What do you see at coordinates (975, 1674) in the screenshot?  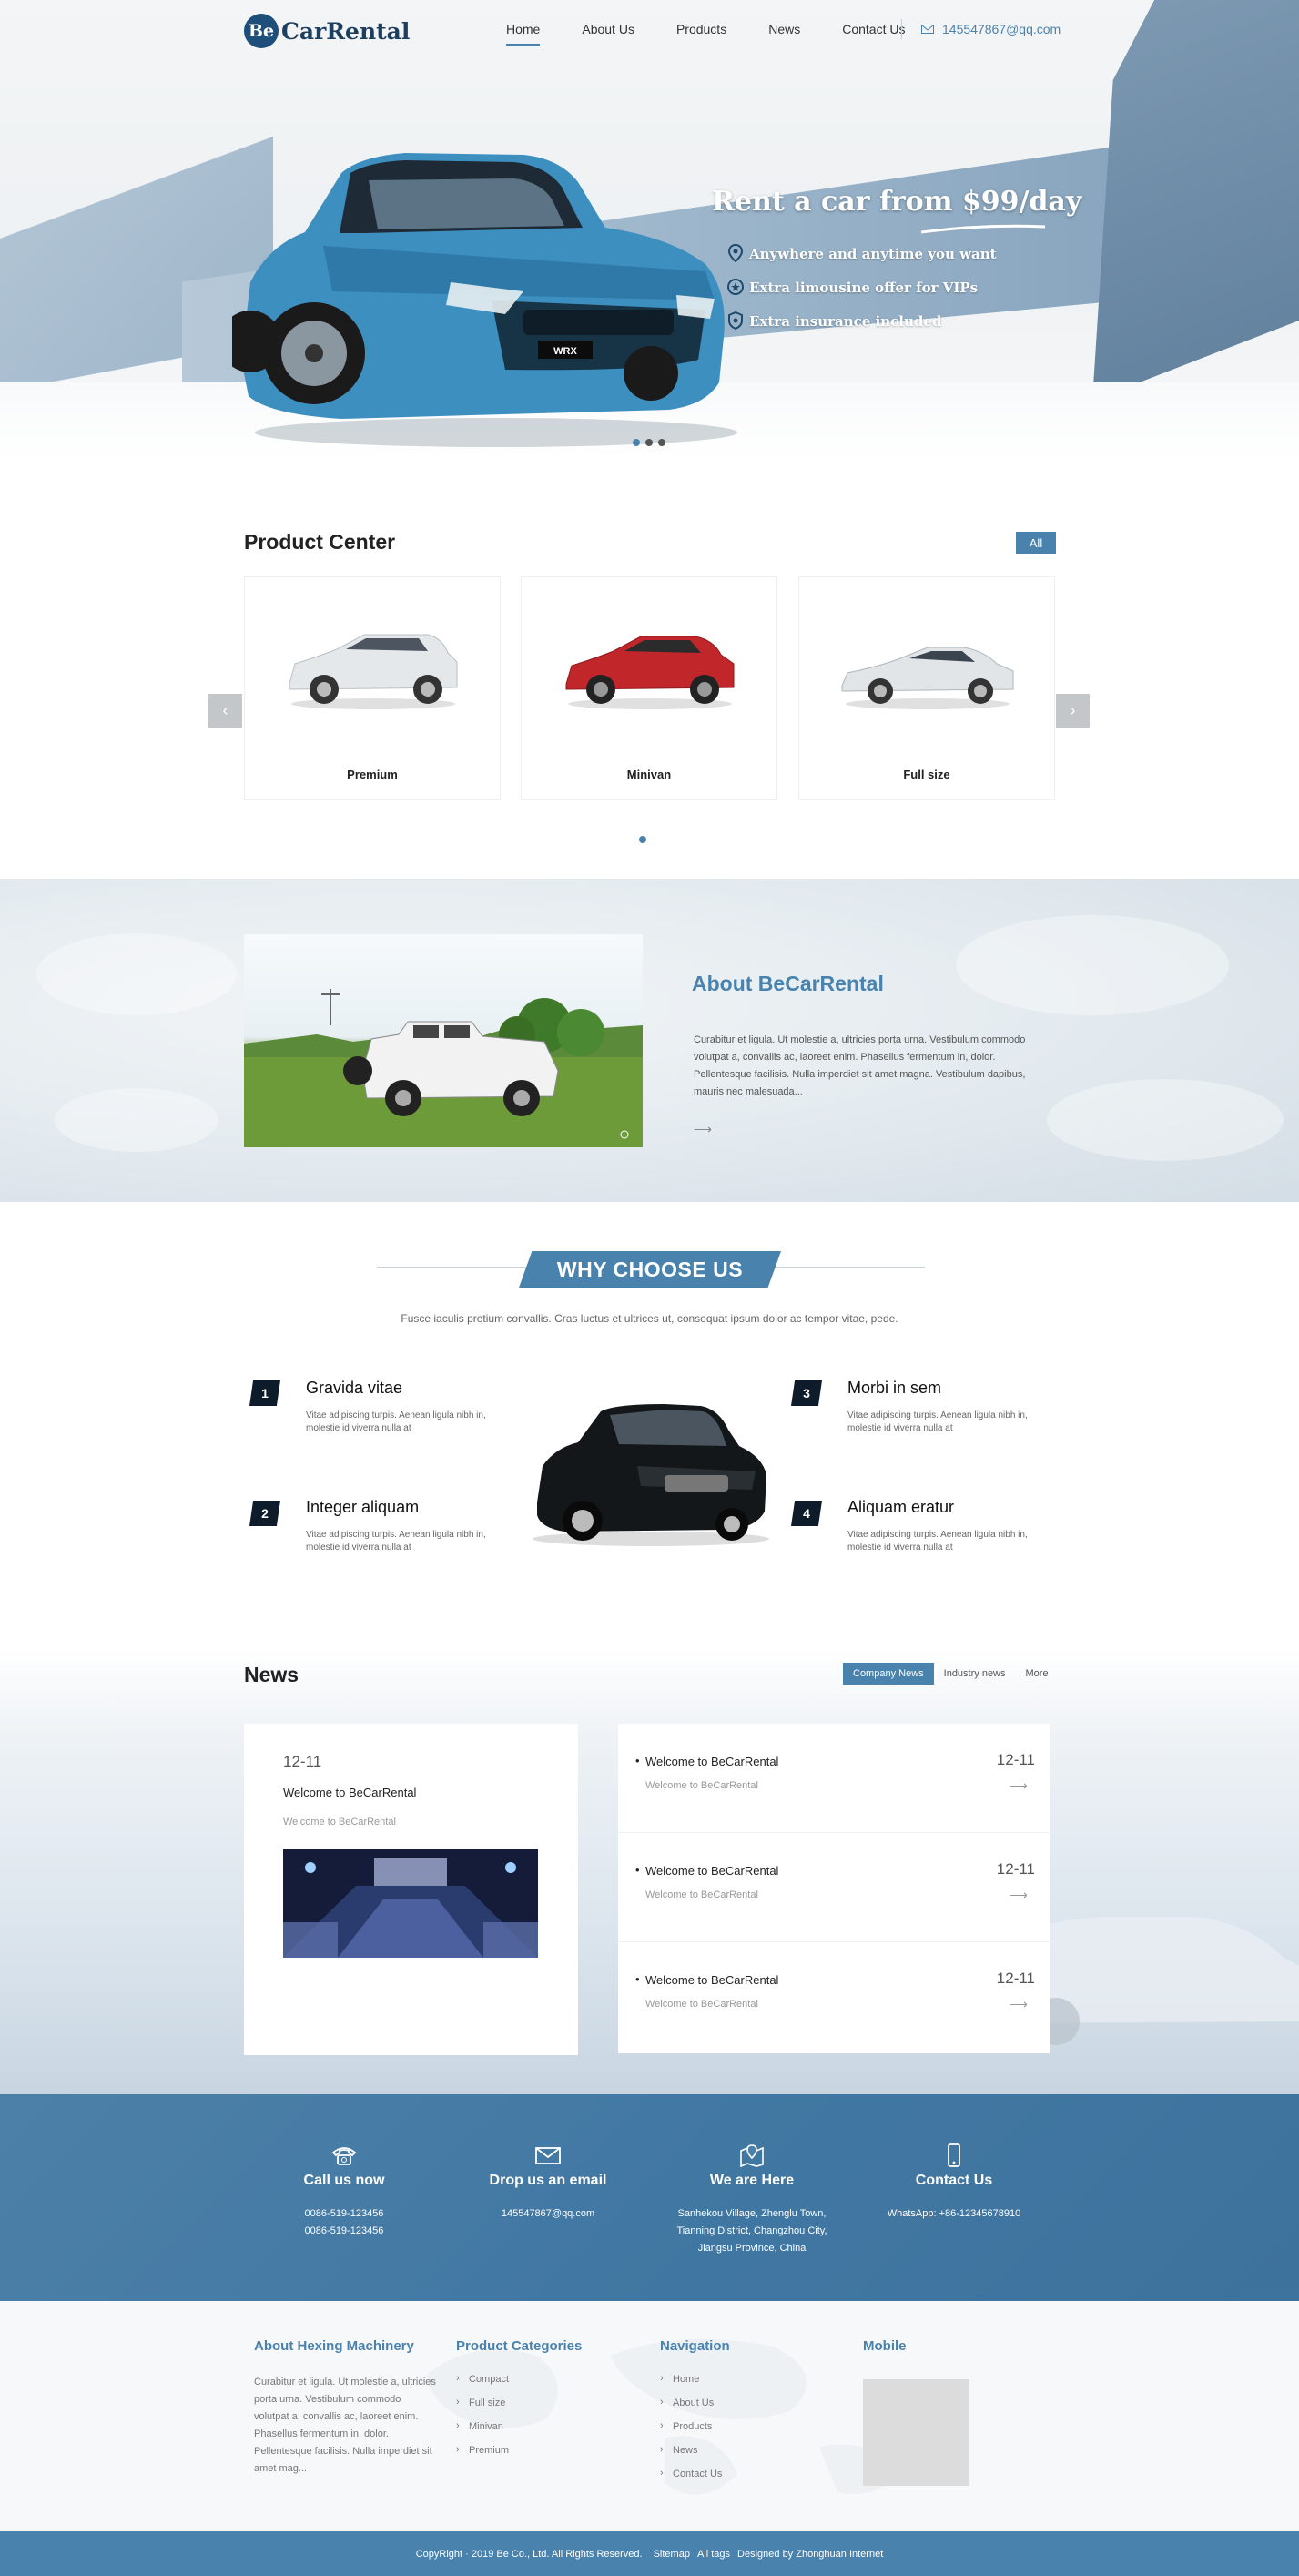 I see `tab-industry-news: Industry news` at bounding box center [975, 1674].